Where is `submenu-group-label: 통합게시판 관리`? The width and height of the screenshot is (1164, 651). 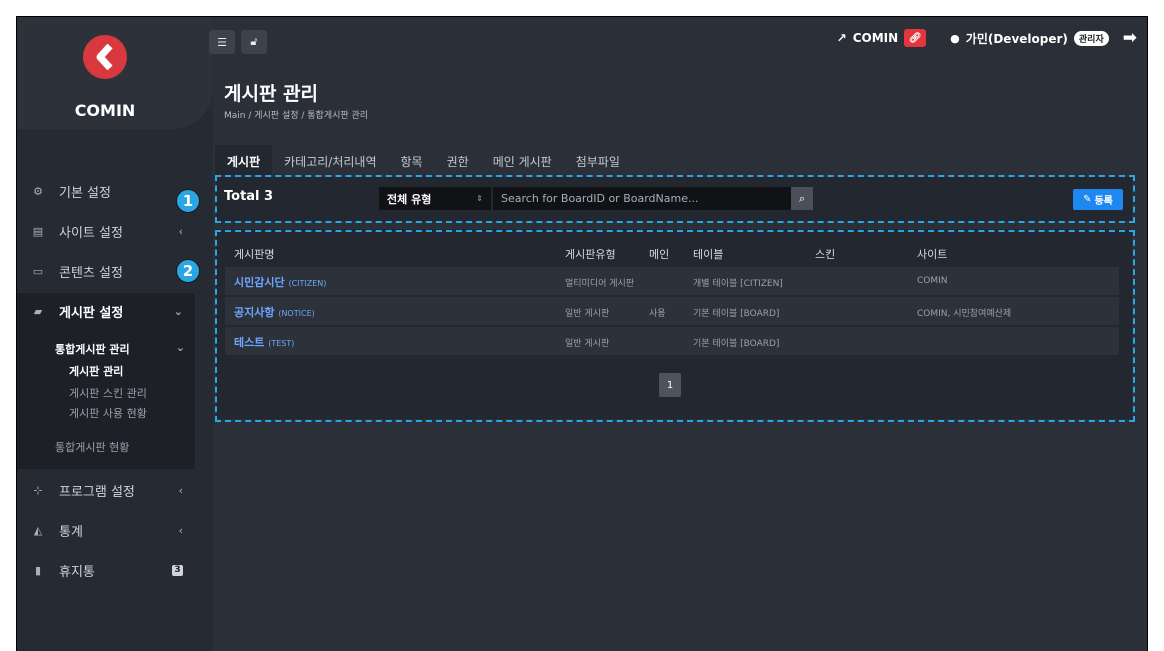 submenu-group-label: 통합게시판 관리 is located at coordinates (92, 349).